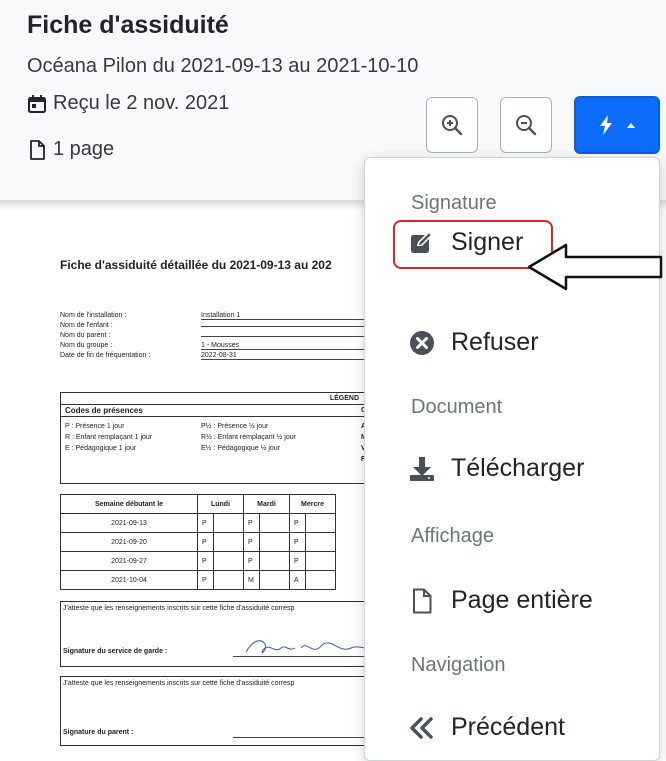 The width and height of the screenshot is (666, 761). I want to click on menu-section-navigation: Navigation, so click(458, 665).